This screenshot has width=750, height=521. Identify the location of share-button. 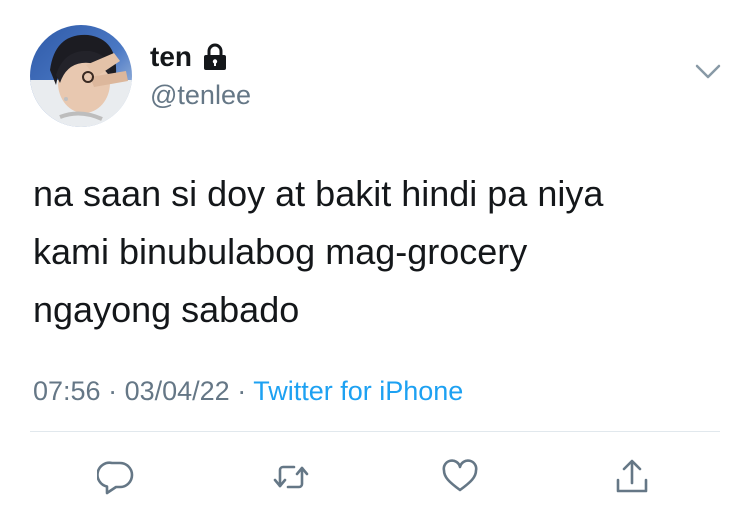
(632, 477).